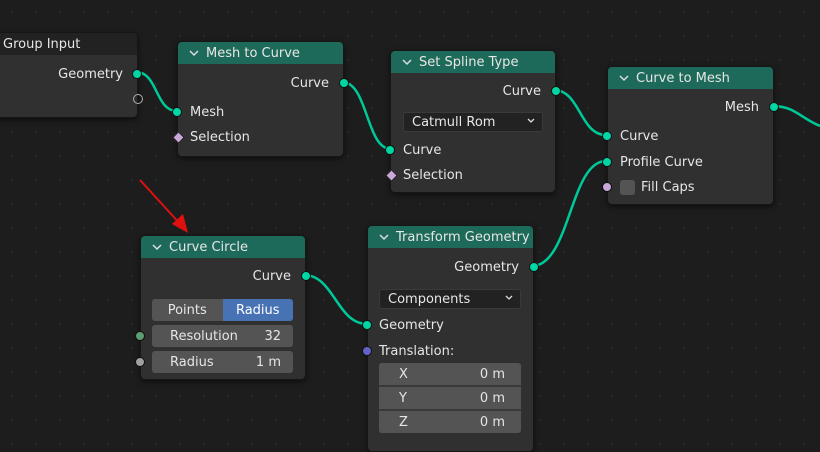 Image resolution: width=820 pixels, height=452 pixels. Describe the element at coordinates (208, 247) in the screenshot. I see `node-title: Curve Circle` at that location.